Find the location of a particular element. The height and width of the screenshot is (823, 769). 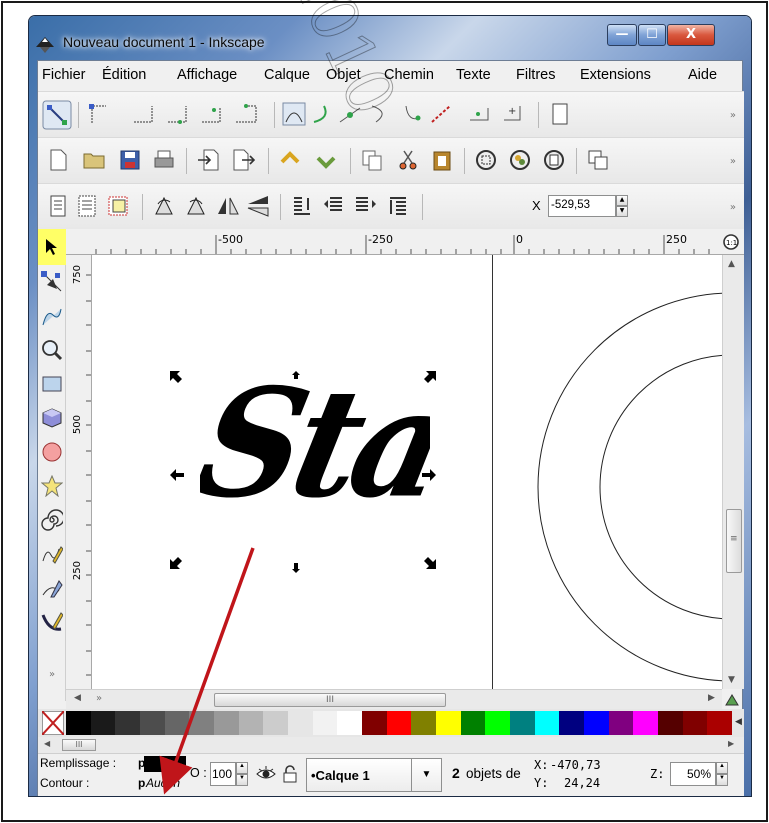

chevron-down-icon: ▼ is located at coordinates (426, 775).